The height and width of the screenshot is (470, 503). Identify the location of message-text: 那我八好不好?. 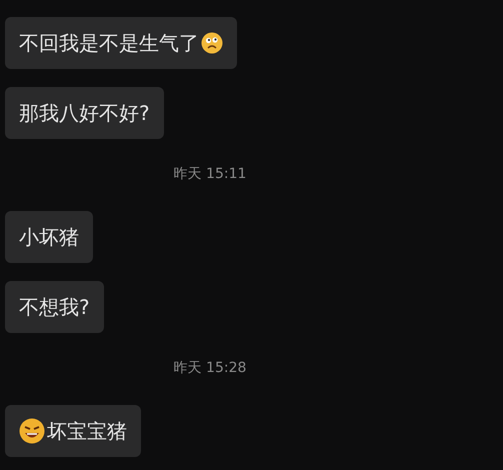
(84, 113).